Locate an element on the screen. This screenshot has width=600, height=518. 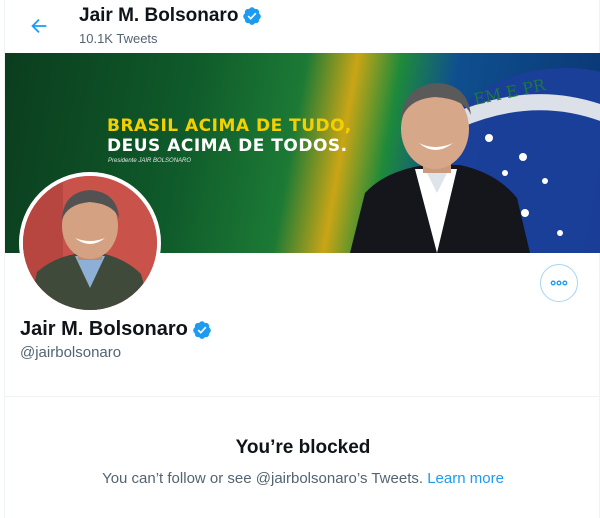
tweet-count: 10.1K Tweets is located at coordinates (118, 38).